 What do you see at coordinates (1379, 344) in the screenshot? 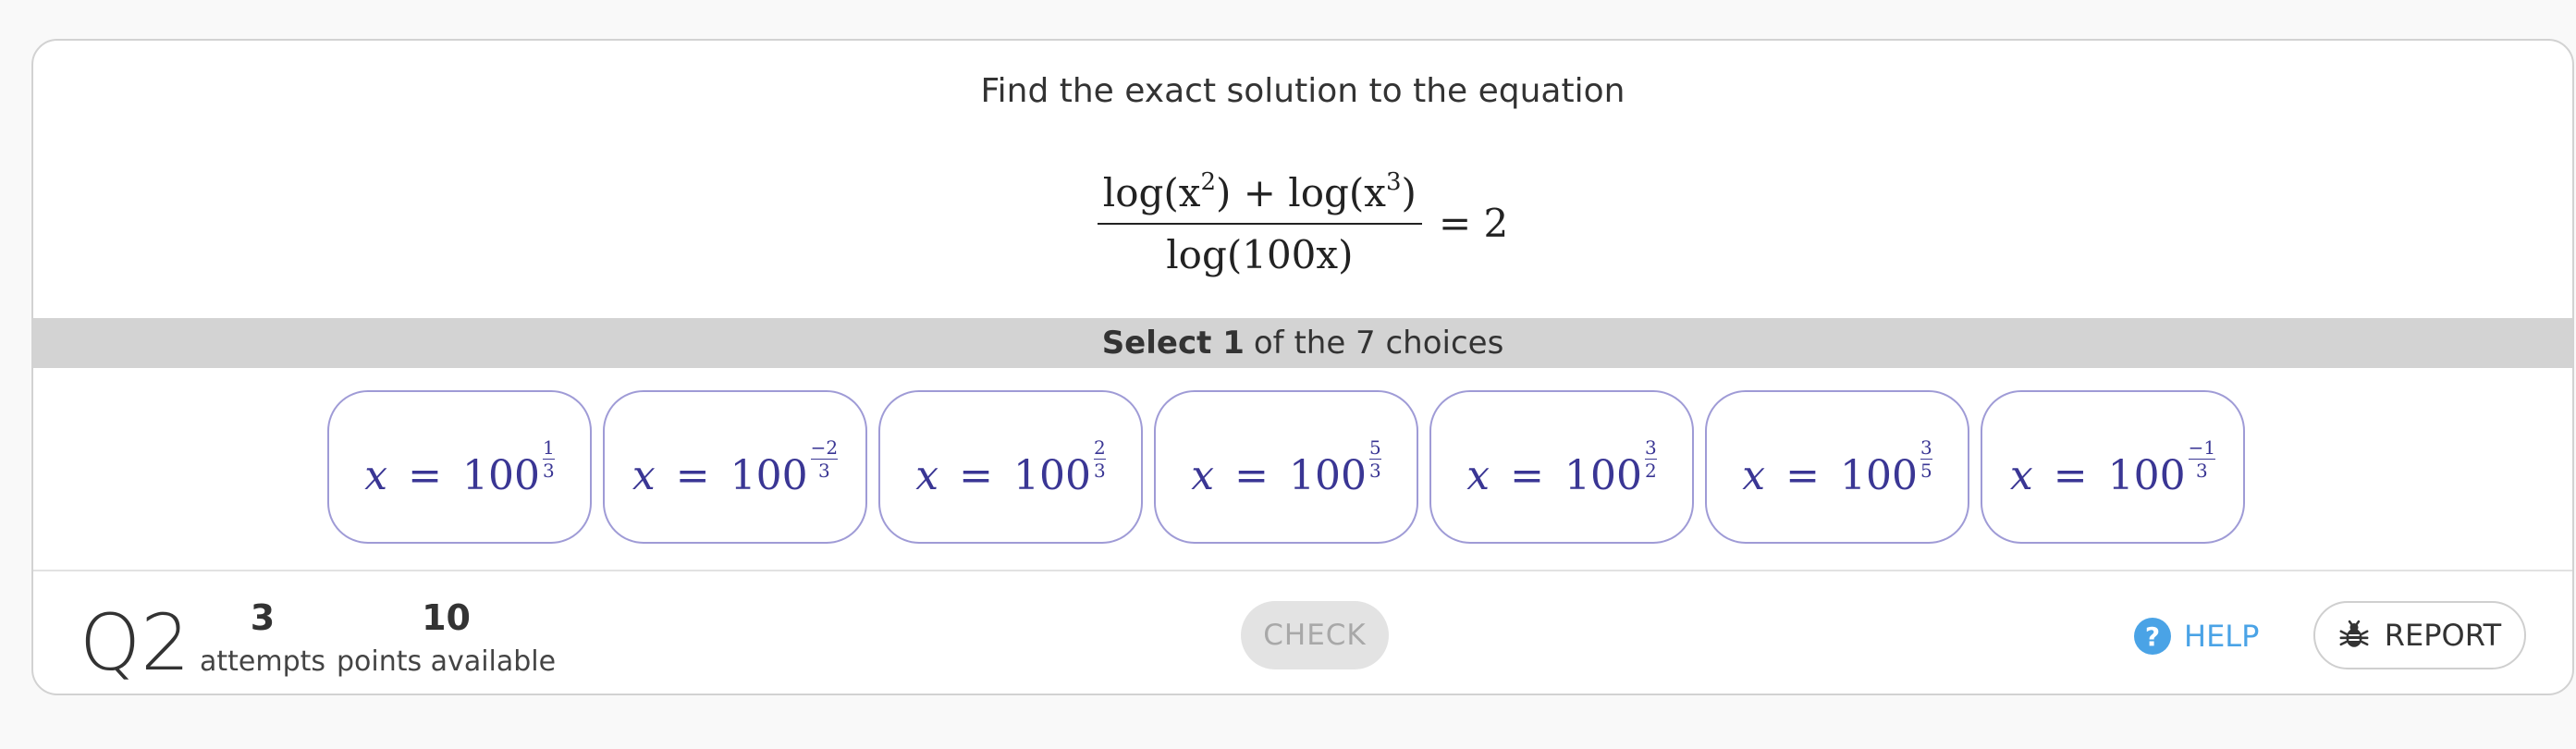
I see `selection-rest: of the 7 choices` at bounding box center [1379, 344].